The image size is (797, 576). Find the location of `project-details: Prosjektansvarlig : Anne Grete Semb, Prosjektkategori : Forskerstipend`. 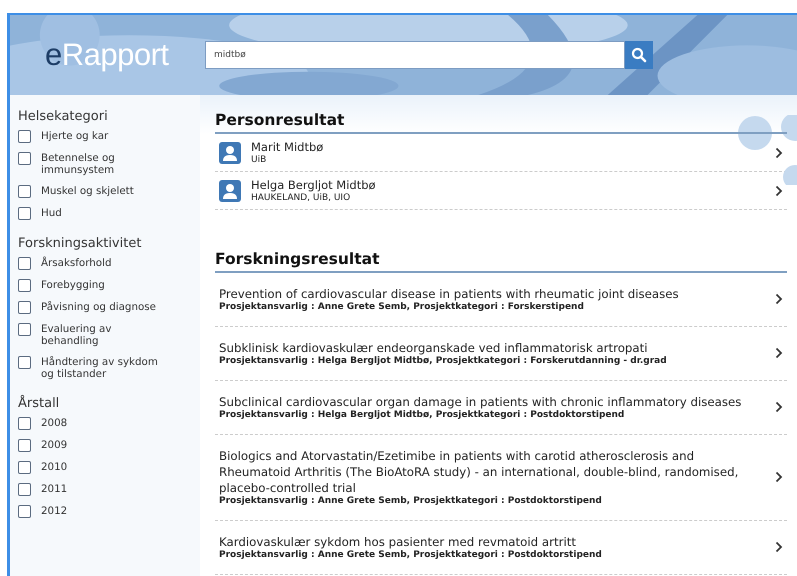

project-details: Prosjektansvarlig : Anne Grete Semb, Prosjektkategori : Forskerstipend is located at coordinates (402, 307).